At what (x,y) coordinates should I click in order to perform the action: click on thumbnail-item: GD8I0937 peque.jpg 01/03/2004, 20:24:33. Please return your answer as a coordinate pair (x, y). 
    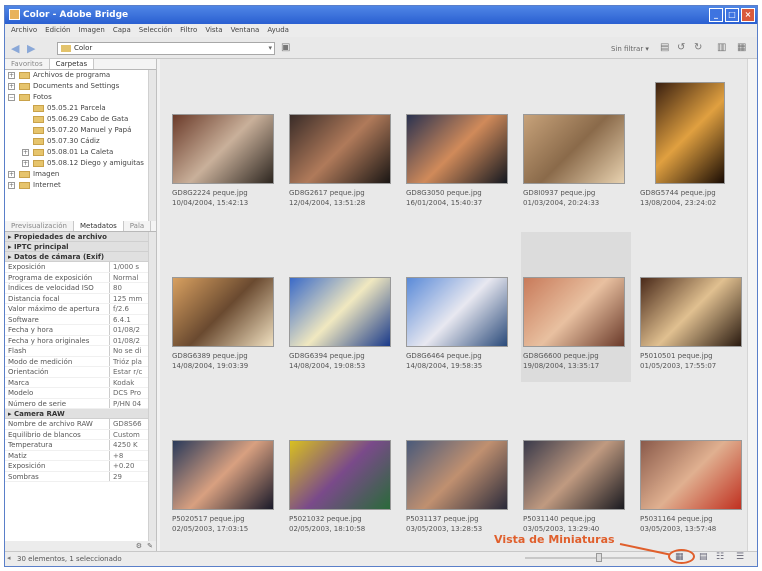
    Looking at the image, I should click on (576, 144).